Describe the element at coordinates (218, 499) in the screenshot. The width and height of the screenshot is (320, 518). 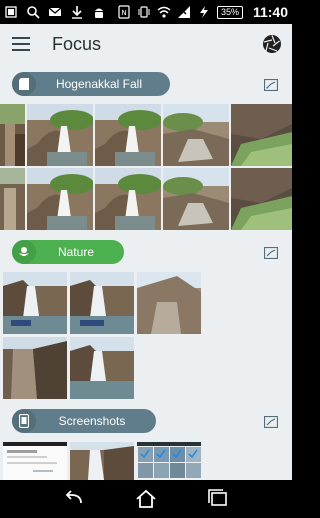
I see `recents-icon` at that location.